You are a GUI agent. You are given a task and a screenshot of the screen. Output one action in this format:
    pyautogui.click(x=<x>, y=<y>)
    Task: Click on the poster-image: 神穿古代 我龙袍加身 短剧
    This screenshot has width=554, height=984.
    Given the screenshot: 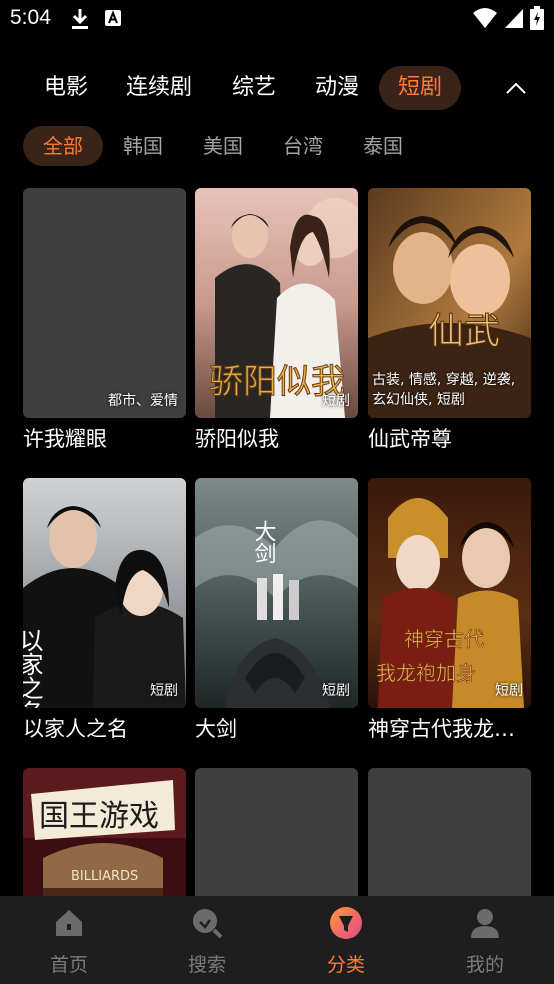 What is the action you would take?
    pyautogui.click(x=449, y=593)
    